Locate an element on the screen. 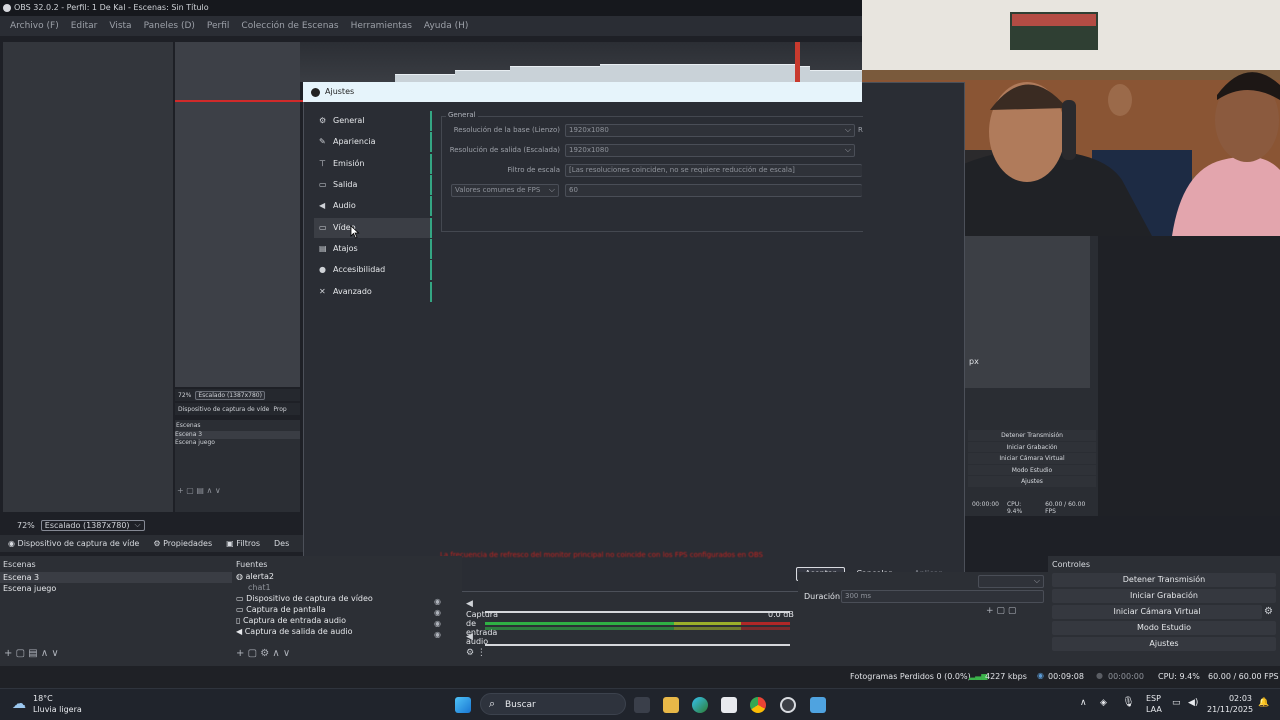 The image size is (1280, 720). remove-transition-icon: ▢ is located at coordinates (1000, 611).